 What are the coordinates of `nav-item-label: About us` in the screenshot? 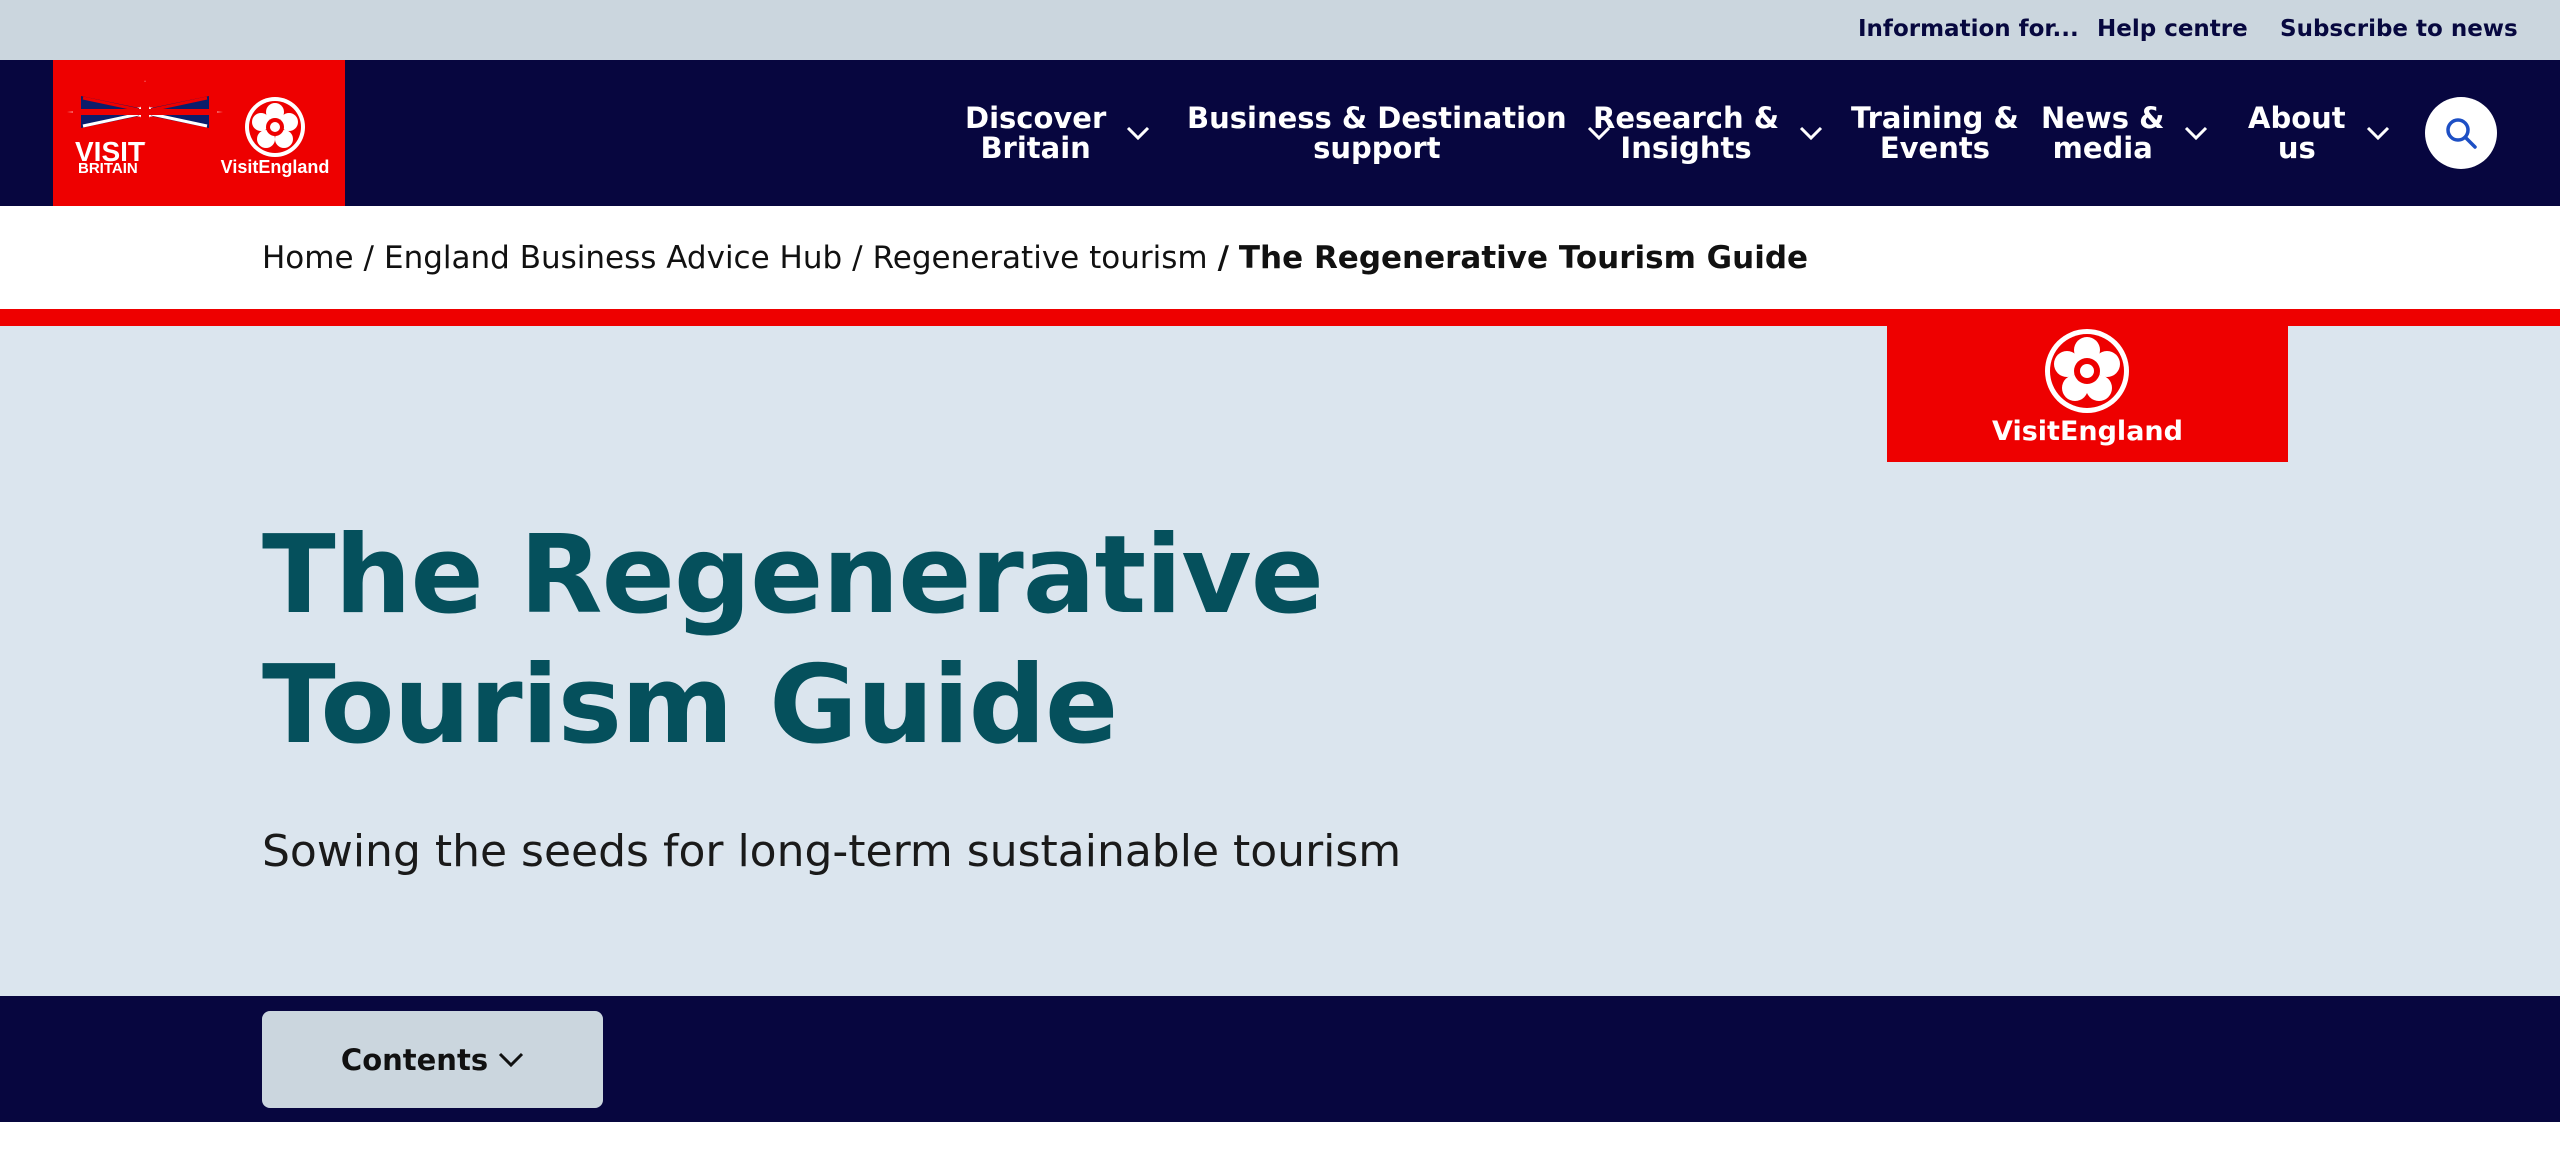 It's located at (2297, 133).